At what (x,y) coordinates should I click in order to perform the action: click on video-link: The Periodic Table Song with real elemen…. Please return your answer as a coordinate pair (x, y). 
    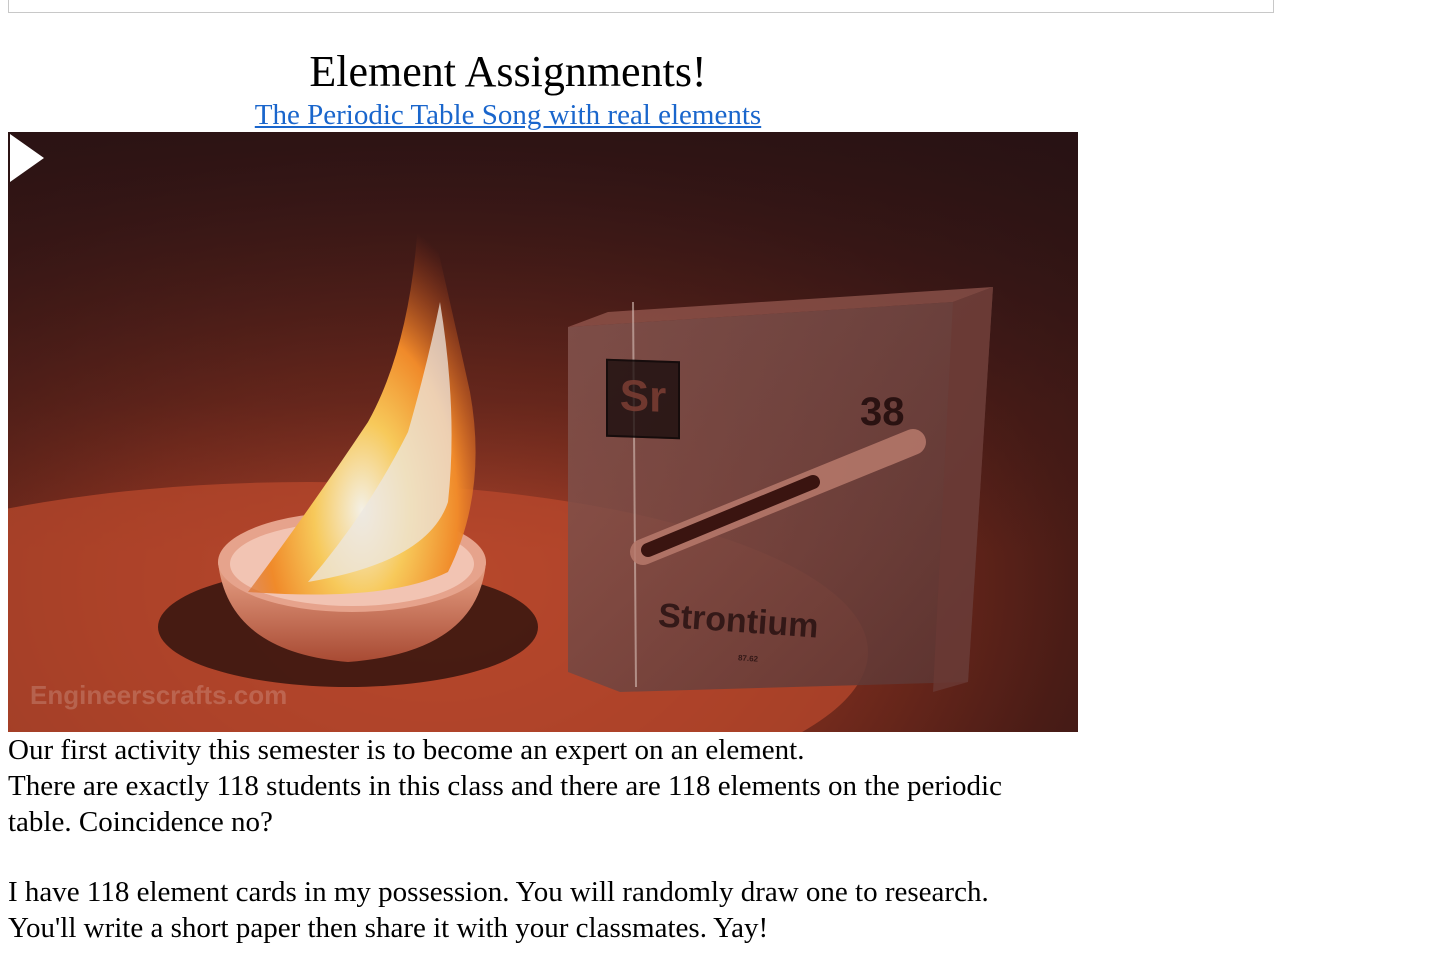
    Looking at the image, I should click on (508, 115).